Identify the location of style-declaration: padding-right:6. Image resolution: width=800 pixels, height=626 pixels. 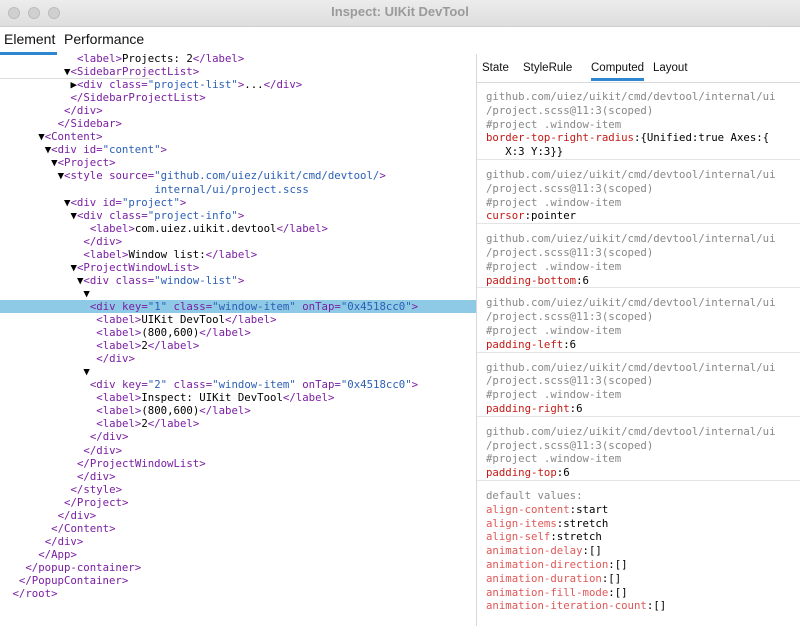
(638, 409).